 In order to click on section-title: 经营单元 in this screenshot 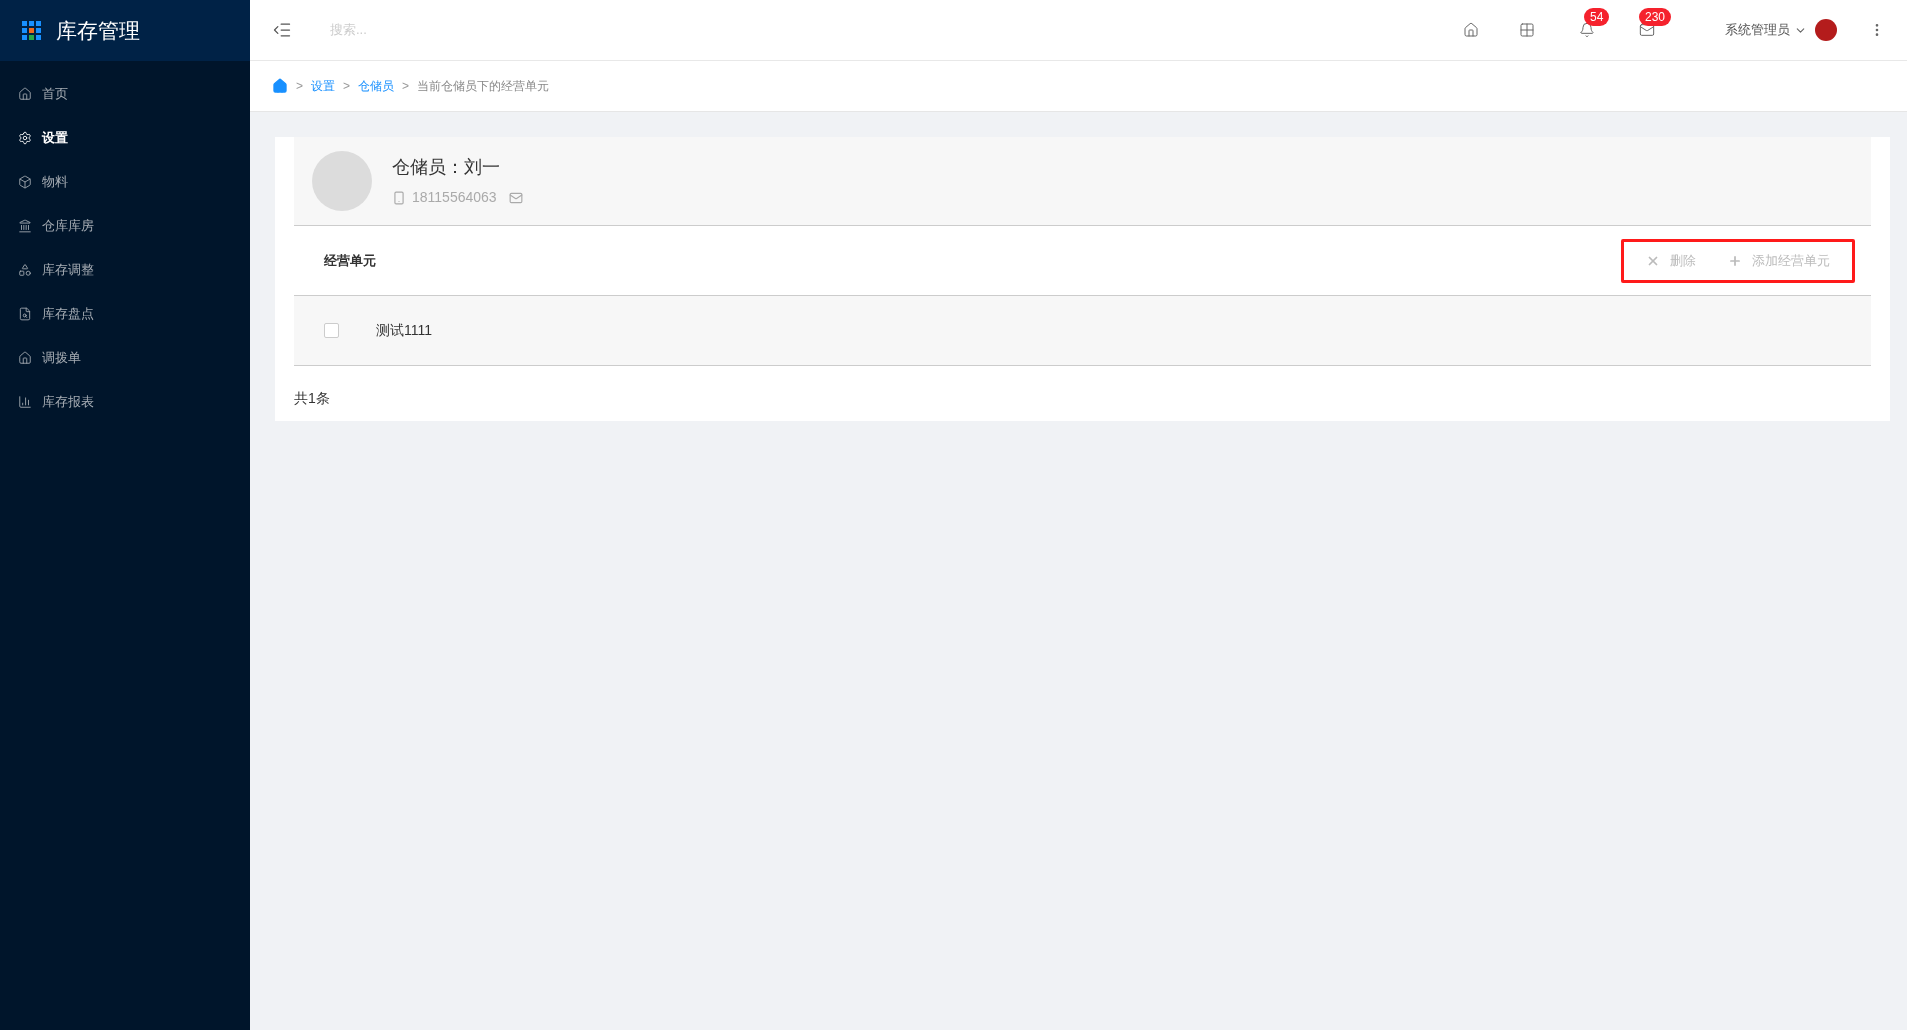, I will do `click(350, 260)`.